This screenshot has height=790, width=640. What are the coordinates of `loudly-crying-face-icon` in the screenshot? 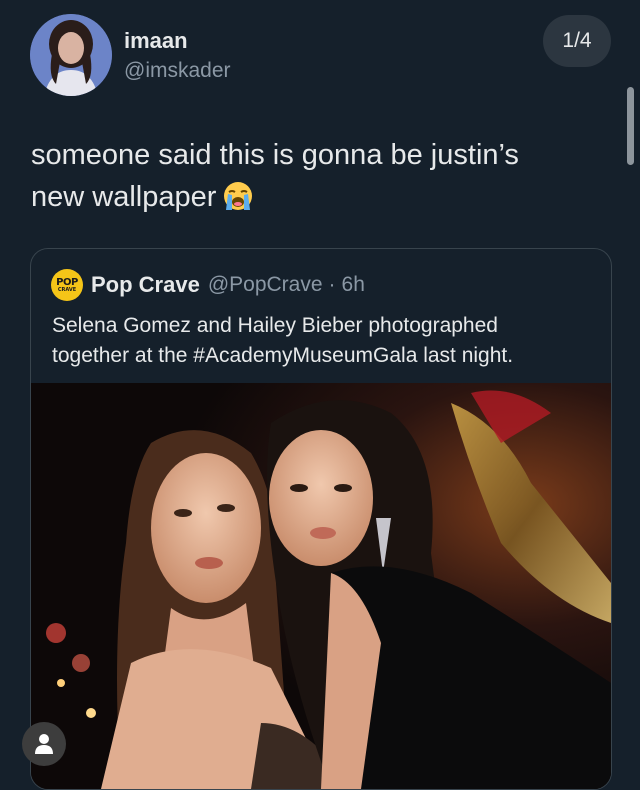 It's located at (238, 196).